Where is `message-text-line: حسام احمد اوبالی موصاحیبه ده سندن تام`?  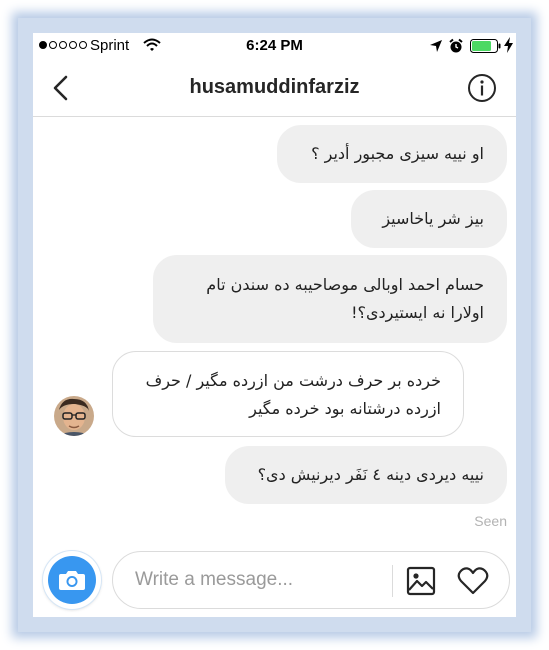
message-text-line: حسام احمد اوبالی موصاحیبه ده سندن تام is located at coordinates (345, 284).